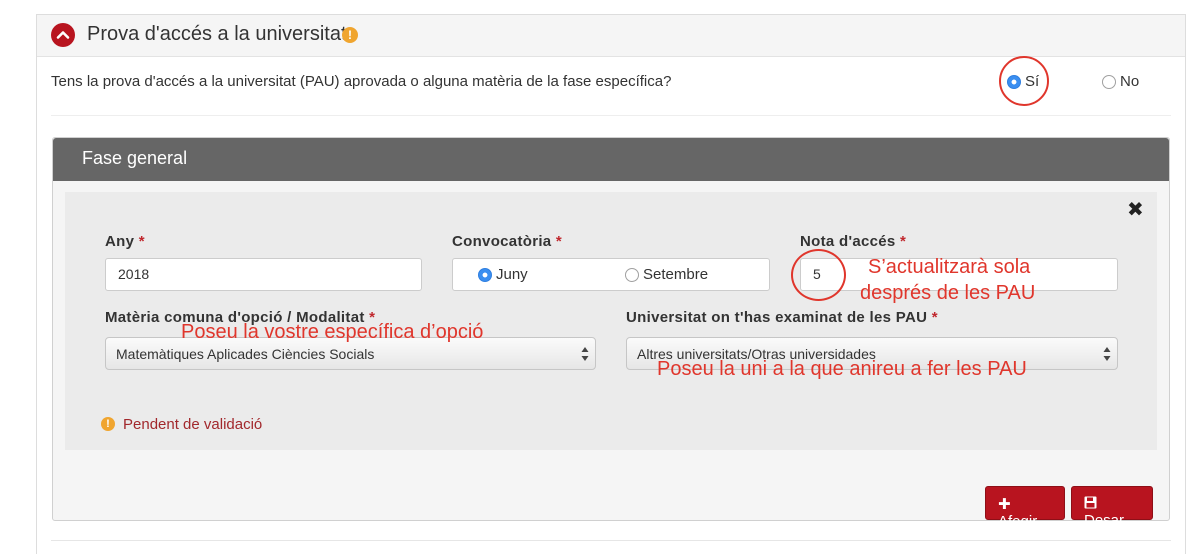 Image resolution: width=1200 pixels, height=554 pixels. I want to click on highlight-circle-nota, so click(818, 275).